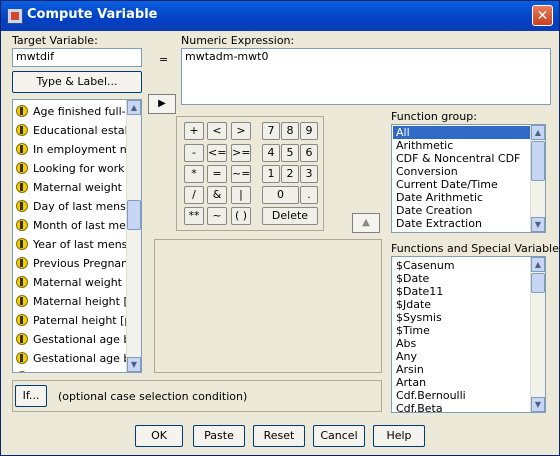  I want to click on expression-up-button: ▲, so click(366, 223).